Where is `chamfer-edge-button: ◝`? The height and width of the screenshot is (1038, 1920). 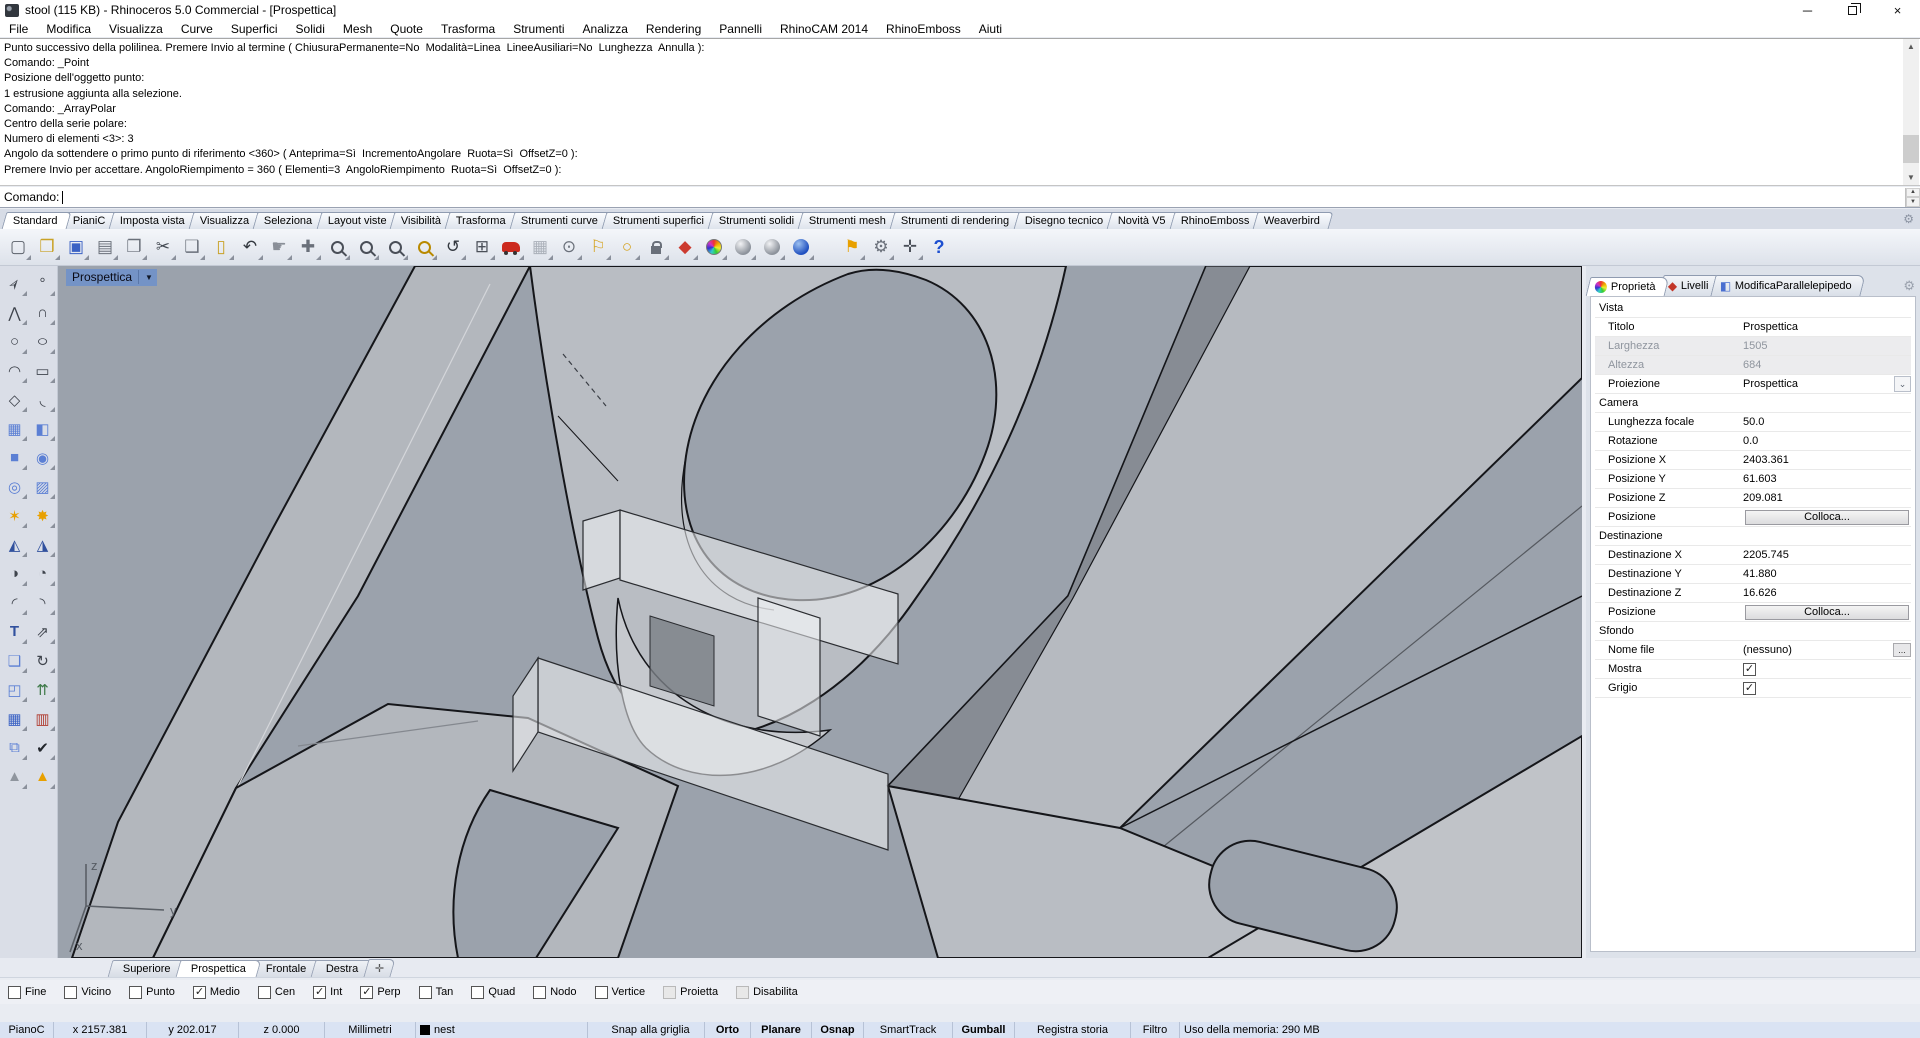
chamfer-edge-button: ◝ is located at coordinates (43, 602).